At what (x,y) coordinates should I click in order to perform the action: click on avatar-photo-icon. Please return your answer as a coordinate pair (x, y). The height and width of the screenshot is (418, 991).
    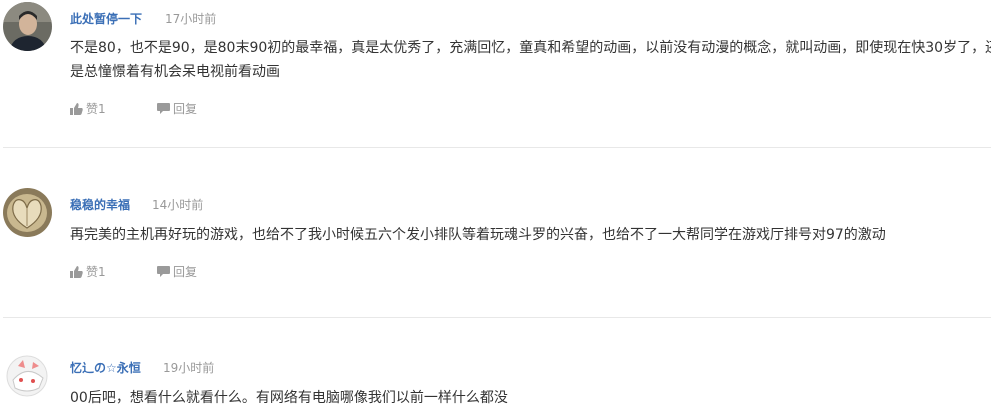
    Looking at the image, I should click on (27, 26).